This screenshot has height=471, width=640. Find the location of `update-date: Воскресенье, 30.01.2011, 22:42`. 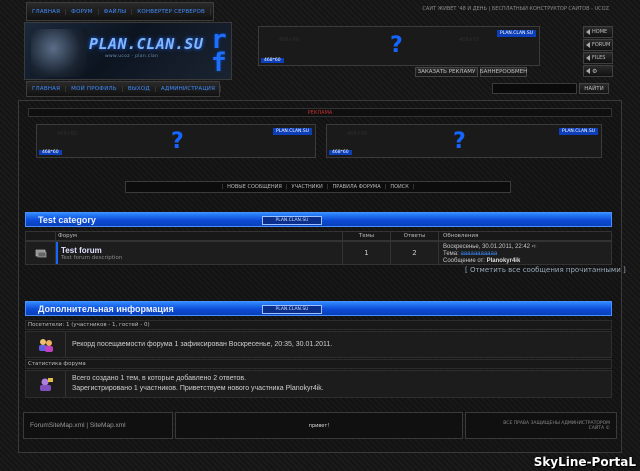

update-date: Воскресенье, 30.01.2011, 22:42 is located at coordinates (487, 247).